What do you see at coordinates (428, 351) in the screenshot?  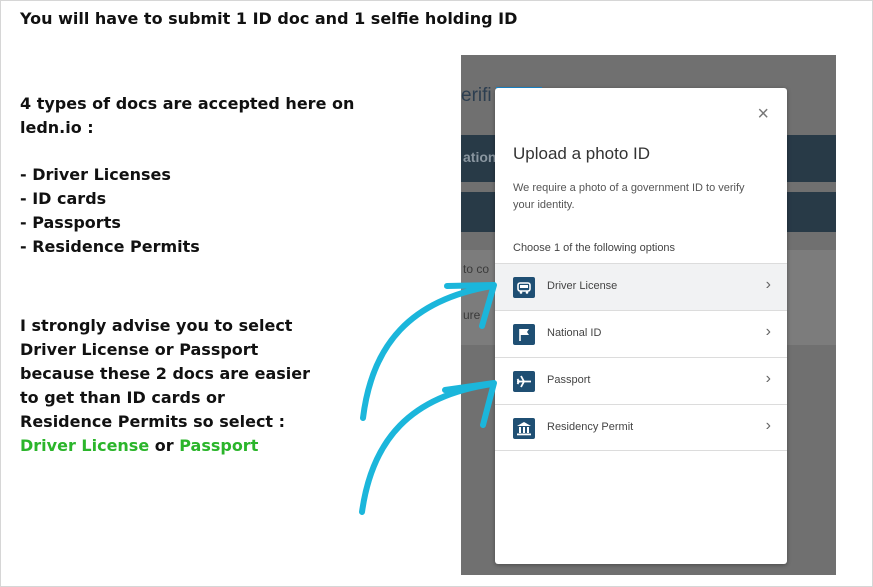 I see `arrow-to-driver-license` at bounding box center [428, 351].